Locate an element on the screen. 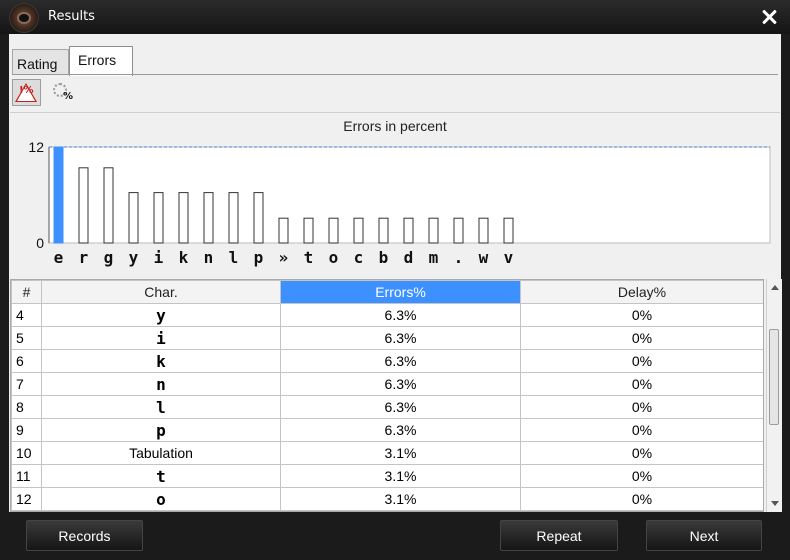  x-tick-label: y is located at coordinates (134, 257).